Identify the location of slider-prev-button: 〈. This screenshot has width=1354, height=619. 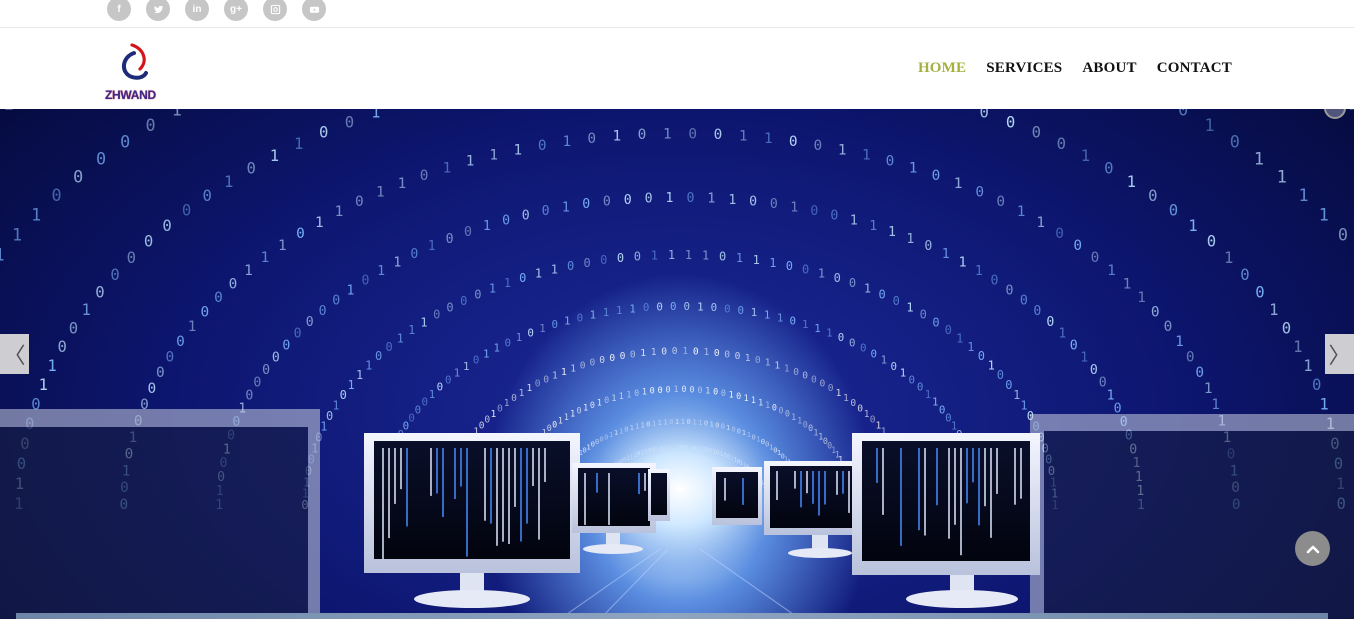
(14, 354).